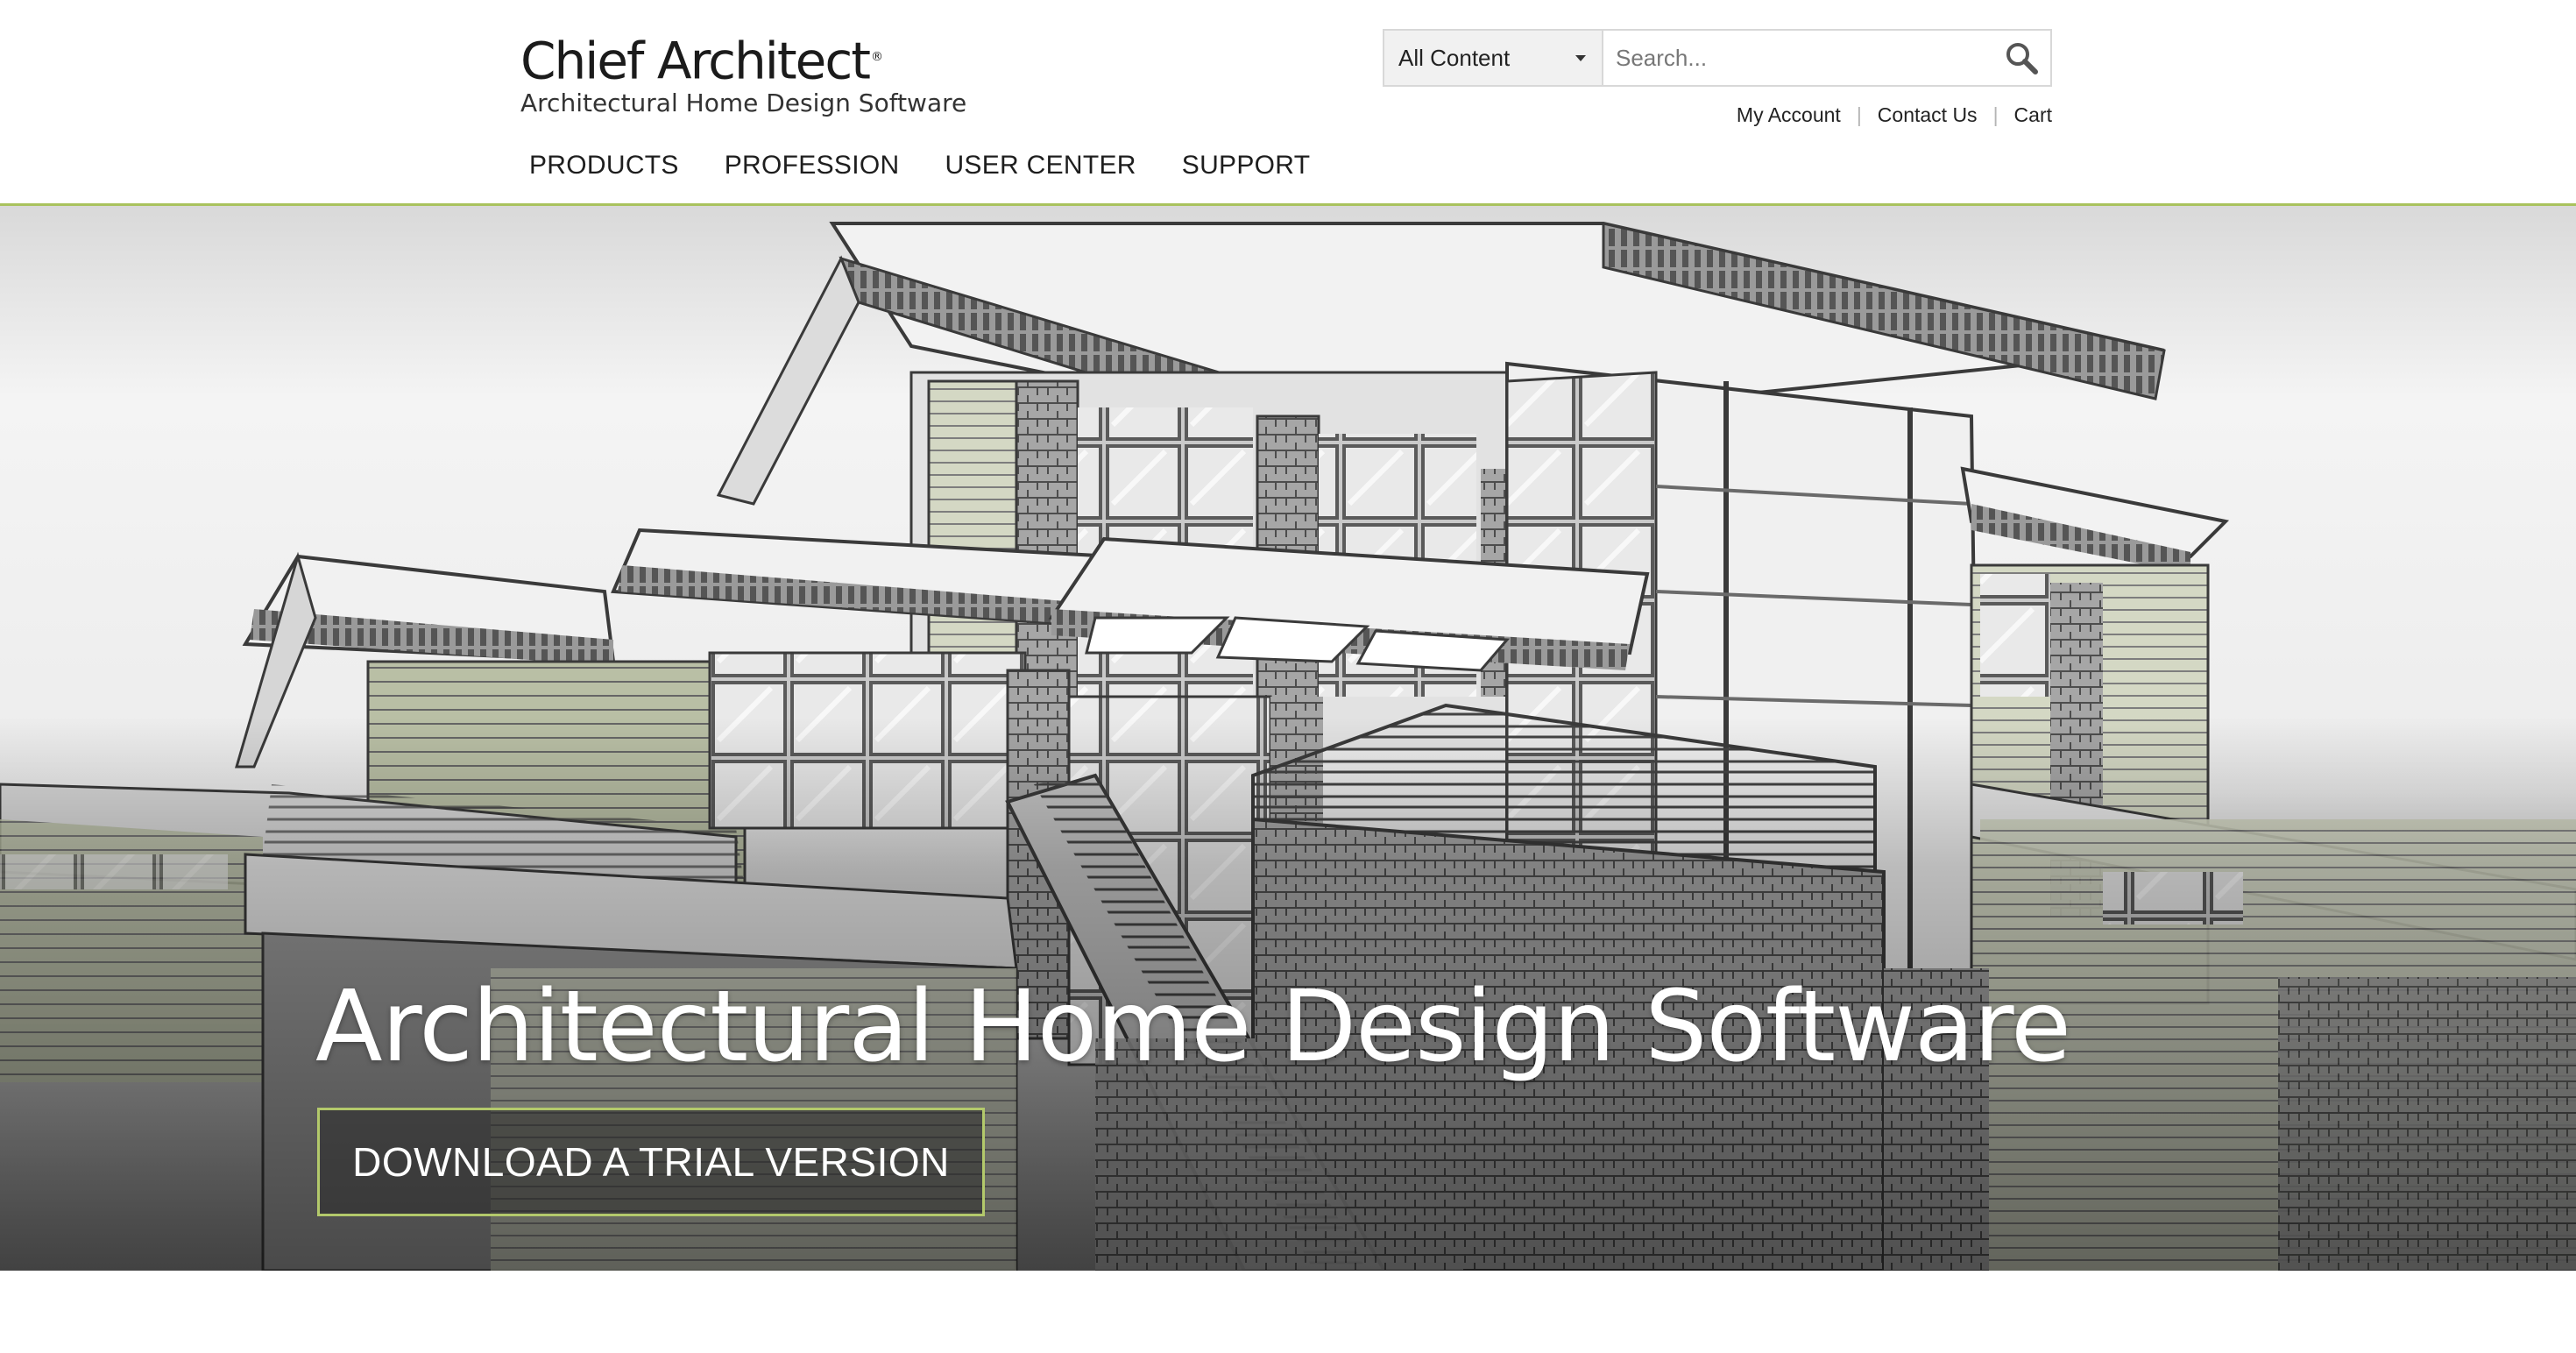 Image resolution: width=2576 pixels, height=1353 pixels. Describe the element at coordinates (1789, 115) in the screenshot. I see `my-account-link: My Account` at that location.